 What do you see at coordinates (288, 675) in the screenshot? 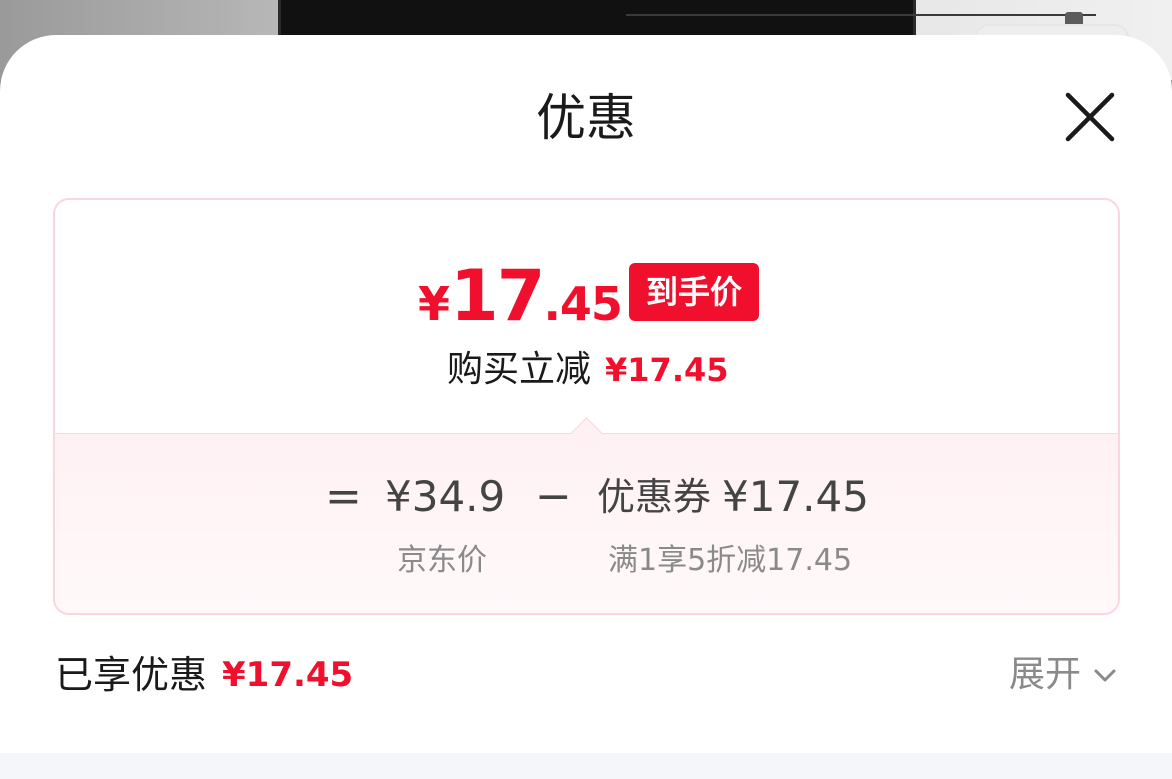
I see `enjoyed-discount-amount: ¥17.45` at bounding box center [288, 675].